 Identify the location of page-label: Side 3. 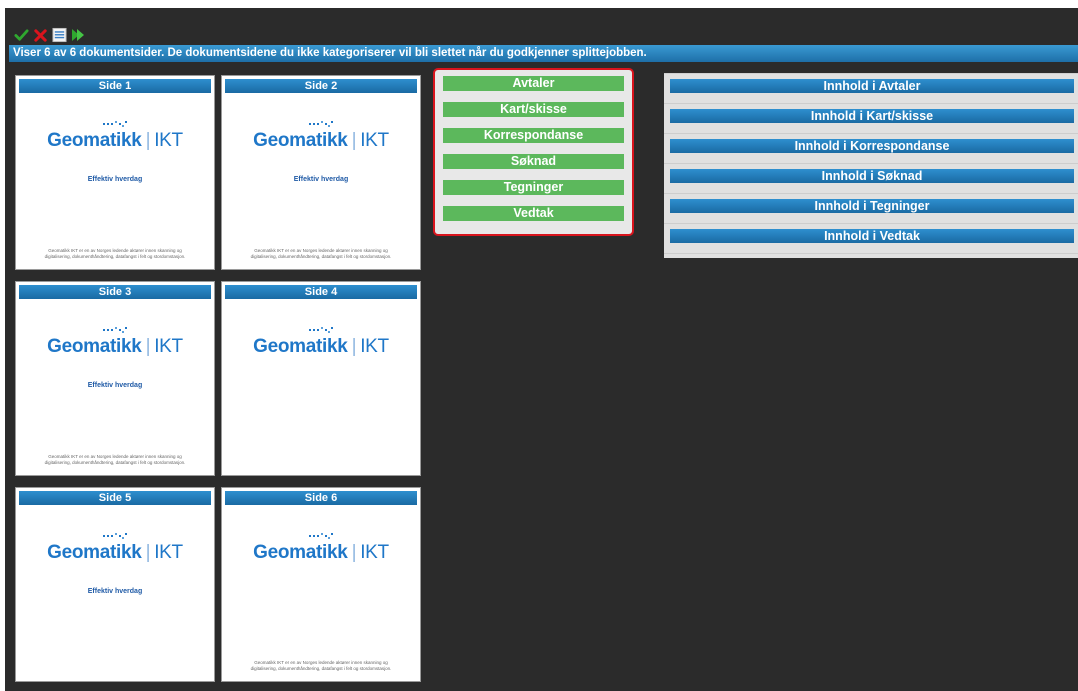
(115, 292).